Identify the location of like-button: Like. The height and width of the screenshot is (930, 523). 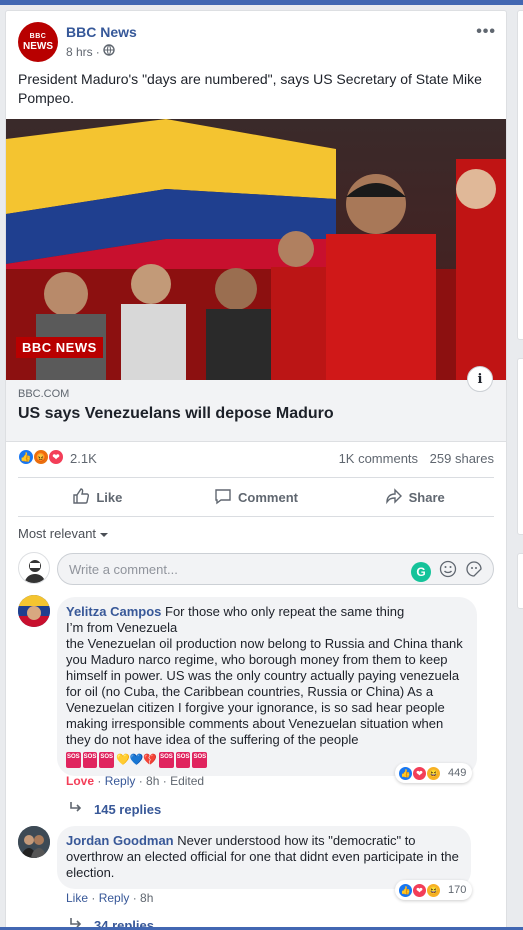
(97, 497).